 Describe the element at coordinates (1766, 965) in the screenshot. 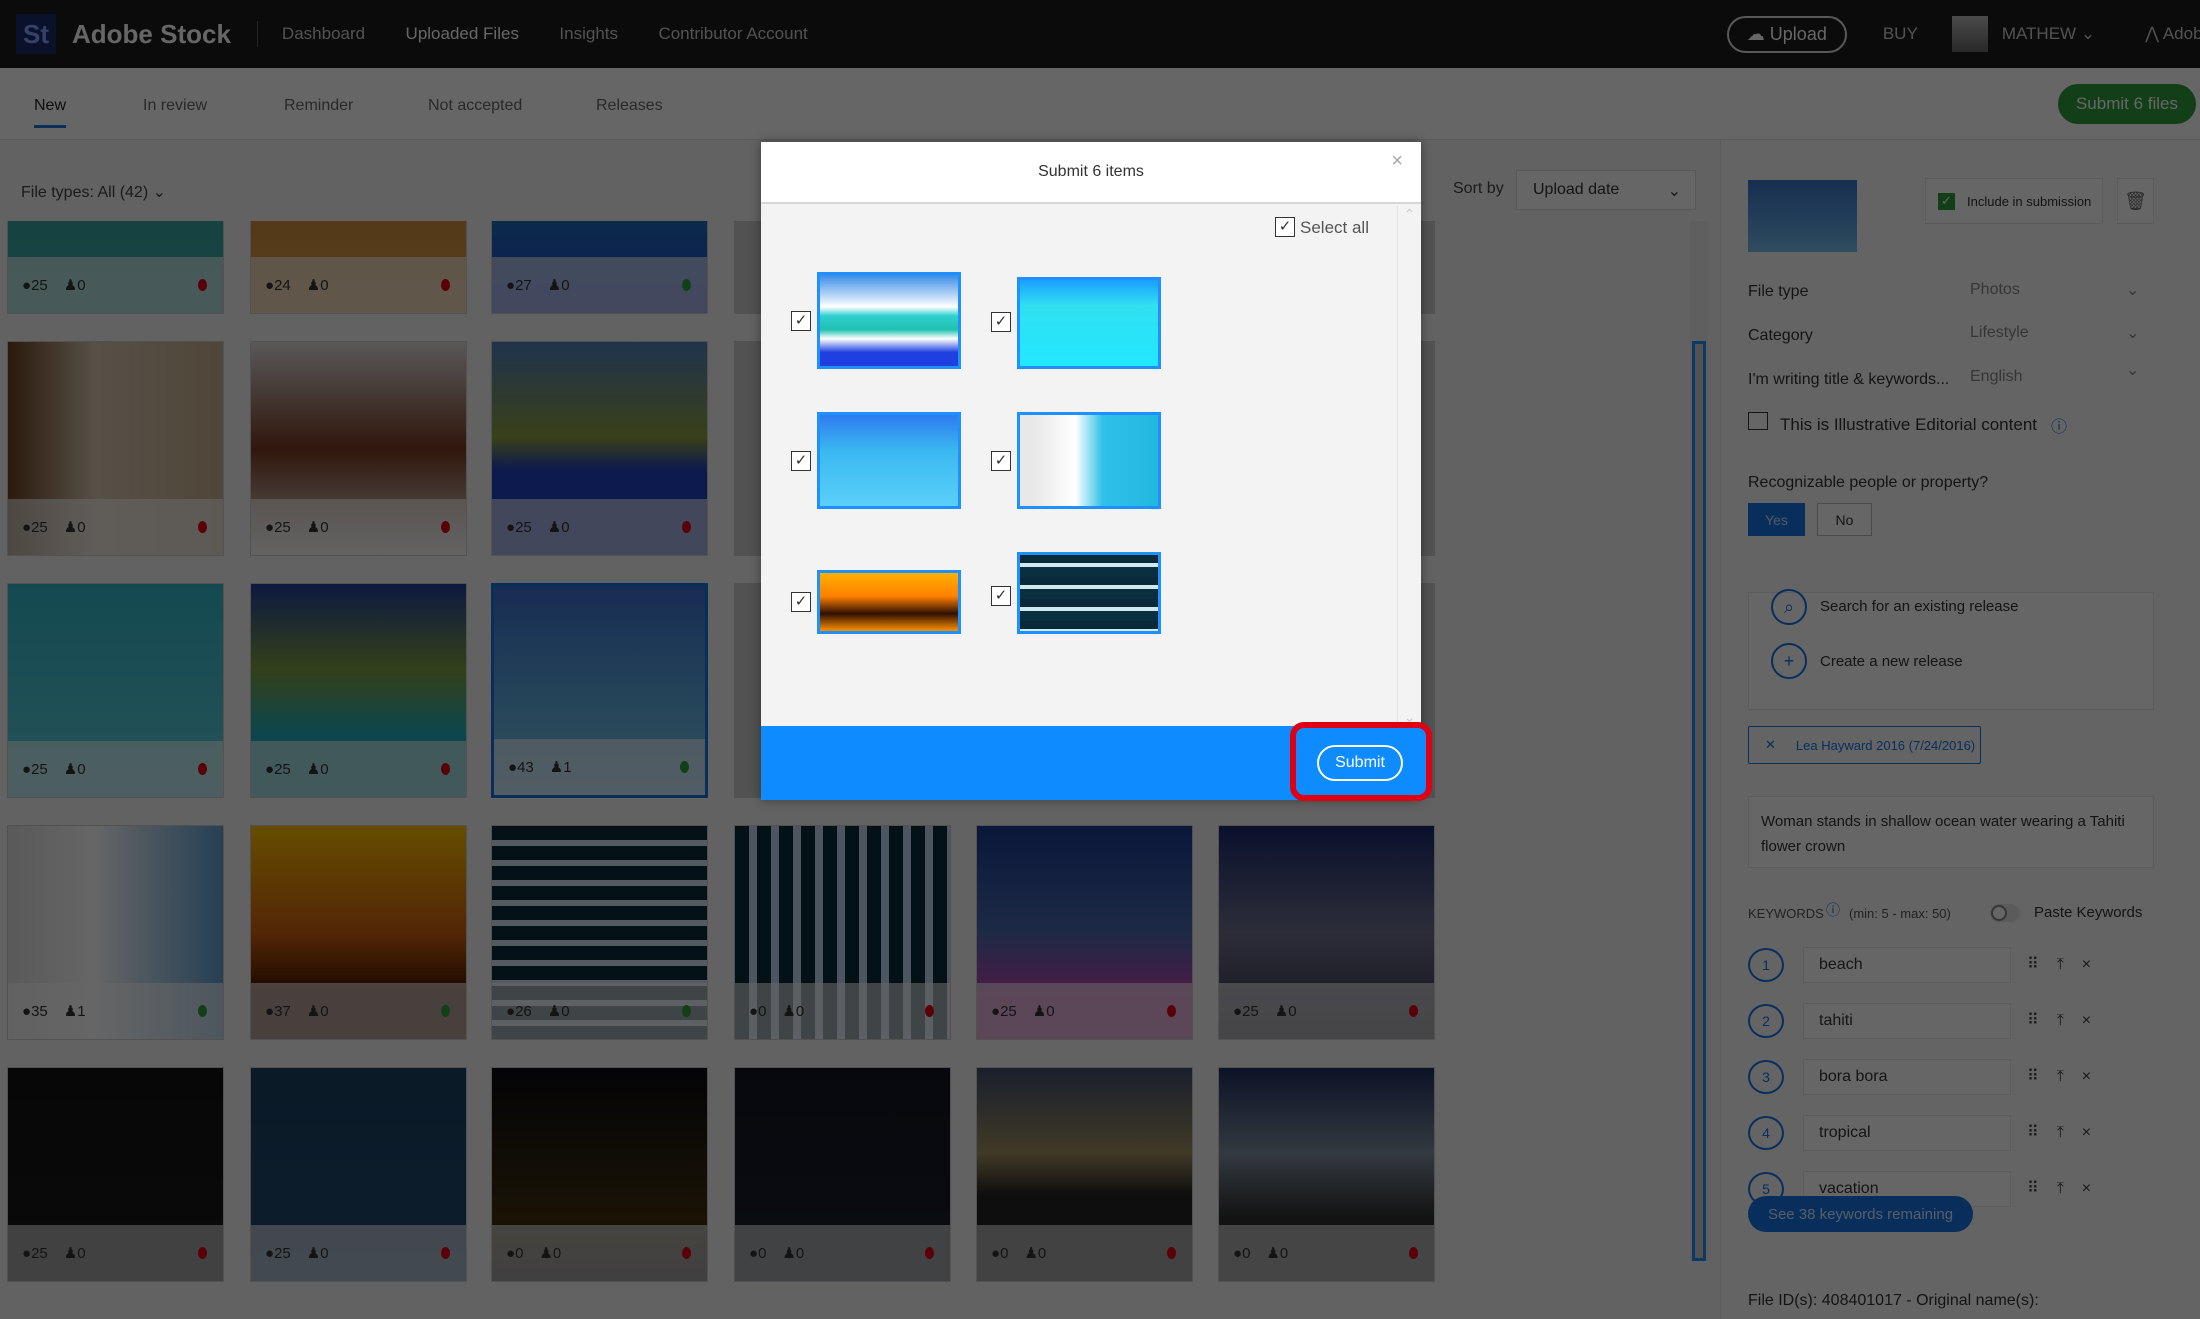

I see `keyword-number: 1` at that location.